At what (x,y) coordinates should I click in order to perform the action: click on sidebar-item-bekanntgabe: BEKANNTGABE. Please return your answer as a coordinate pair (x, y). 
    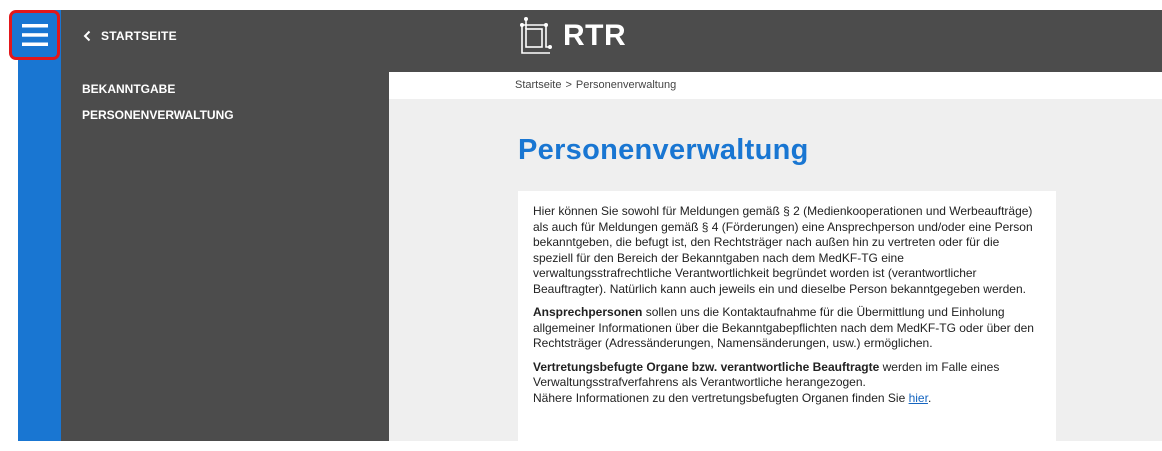
    Looking at the image, I should click on (128, 89).